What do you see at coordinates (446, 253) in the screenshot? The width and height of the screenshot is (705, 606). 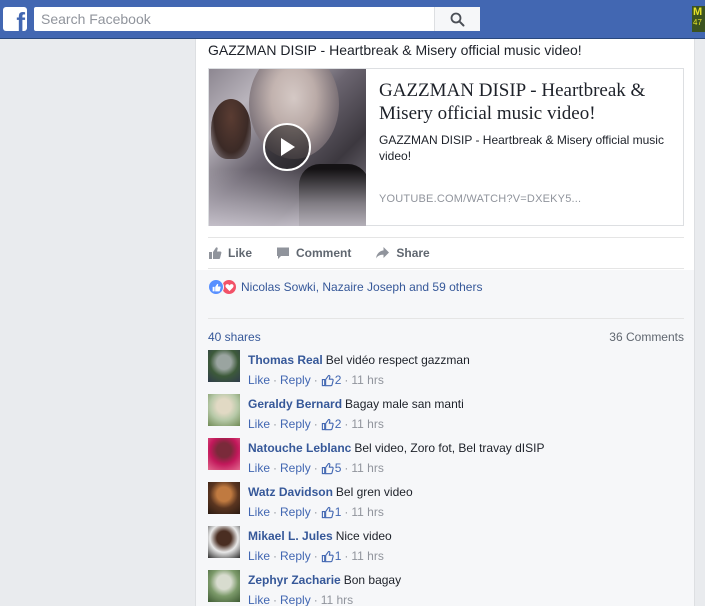 I see `post-actions: Like Comment Share` at bounding box center [446, 253].